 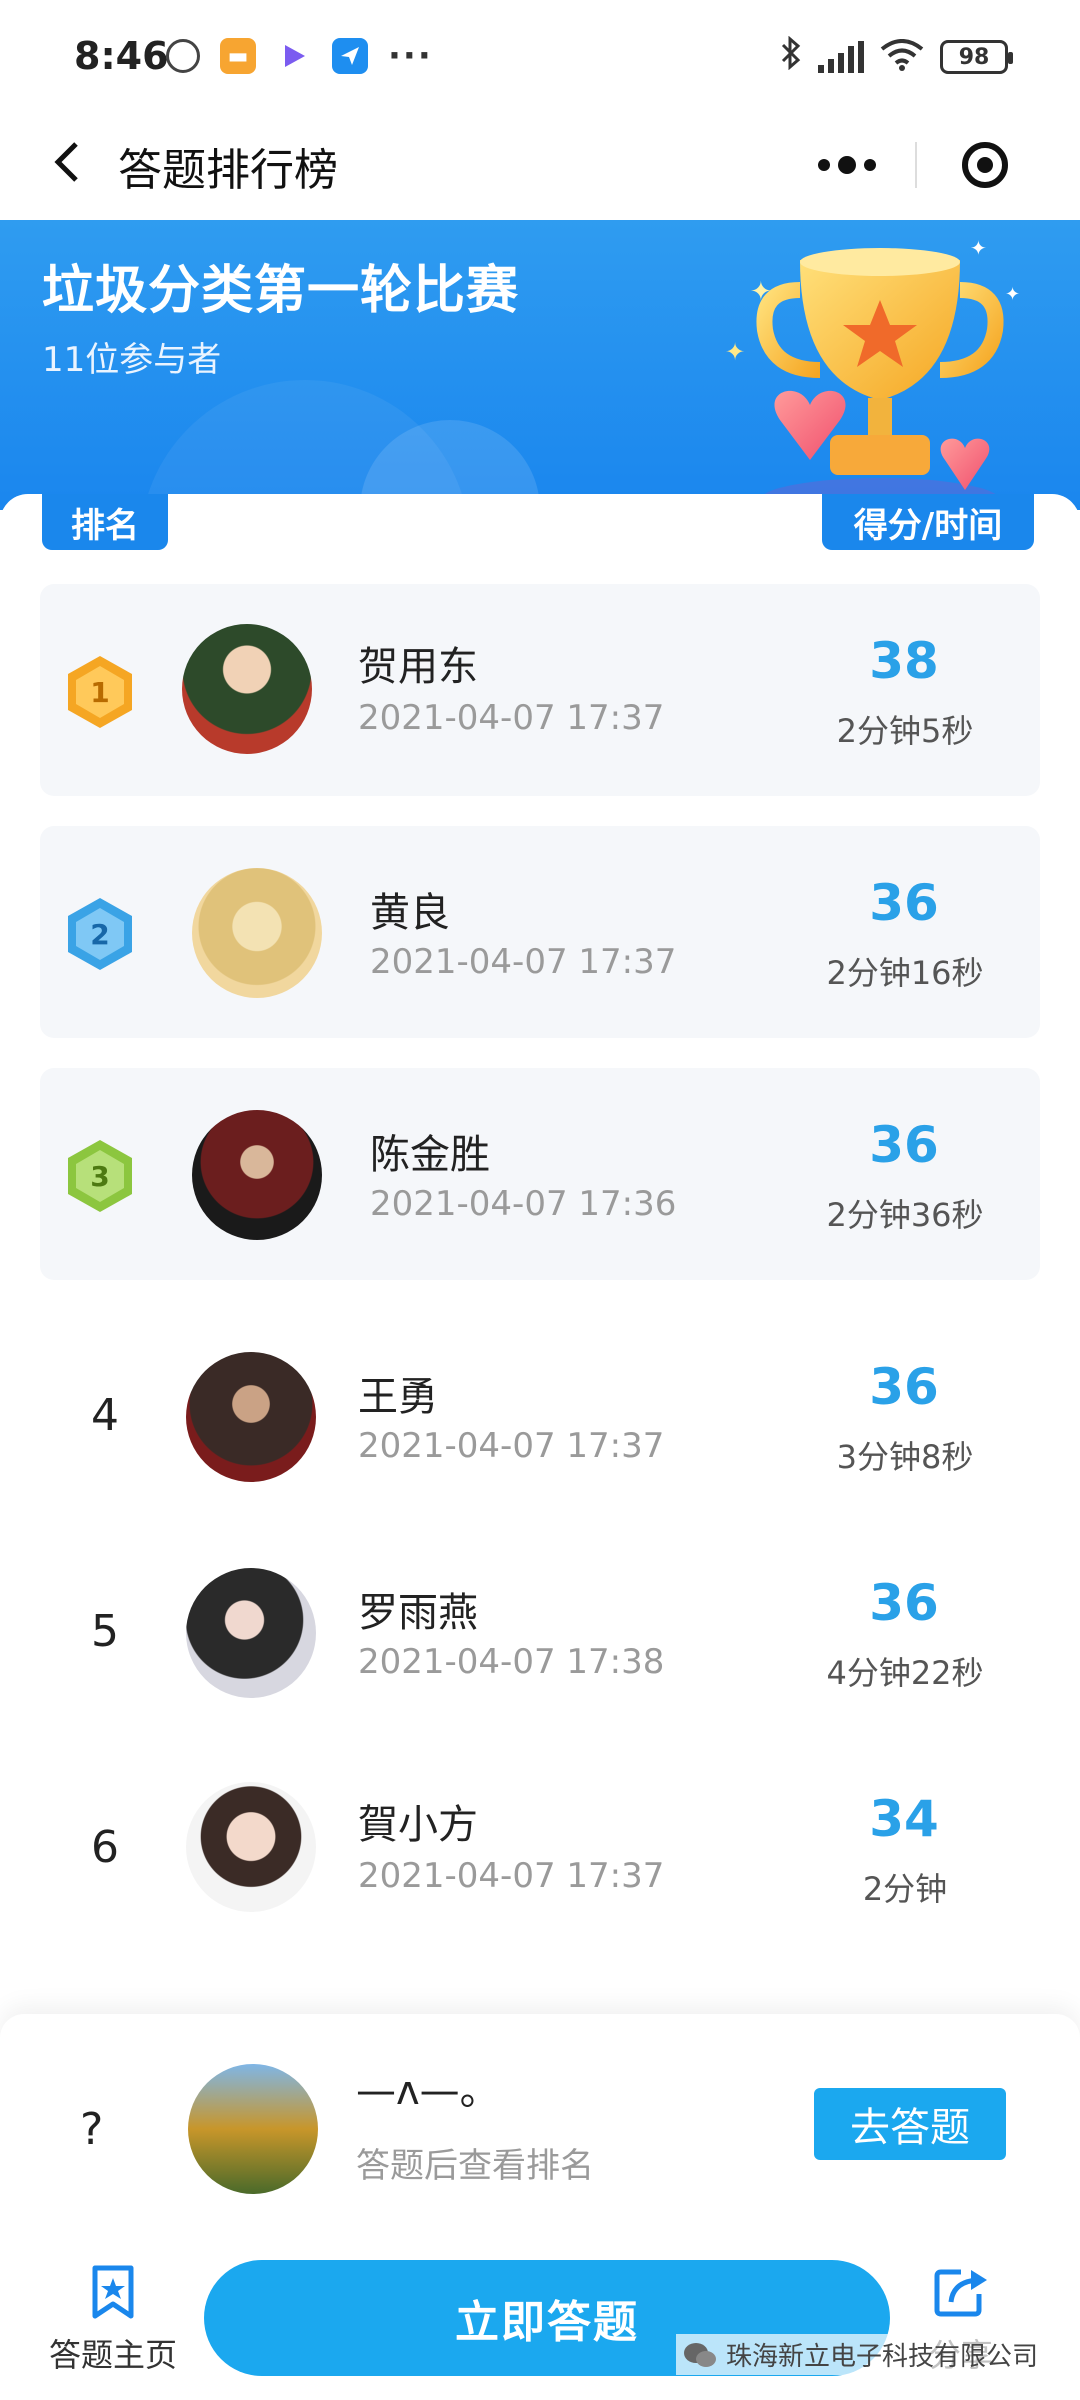 I want to click on svg-text: 3, so click(x=99, y=1176).